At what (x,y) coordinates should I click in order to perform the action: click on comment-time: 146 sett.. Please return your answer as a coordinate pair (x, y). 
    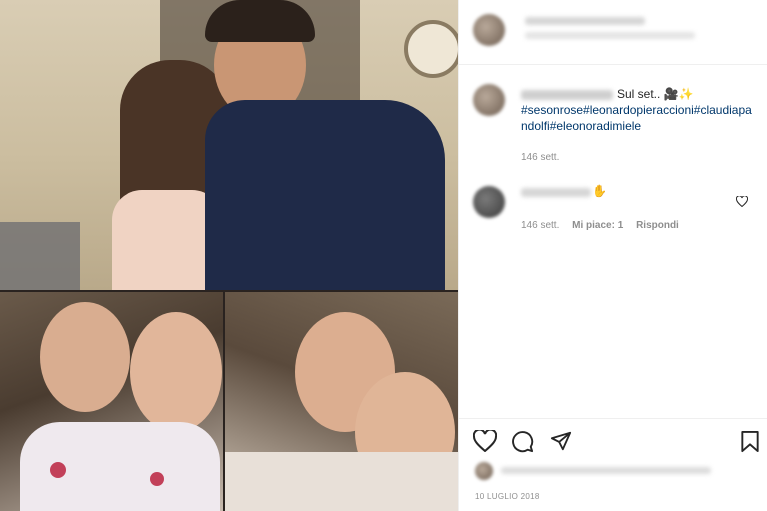
    Looking at the image, I should click on (540, 225).